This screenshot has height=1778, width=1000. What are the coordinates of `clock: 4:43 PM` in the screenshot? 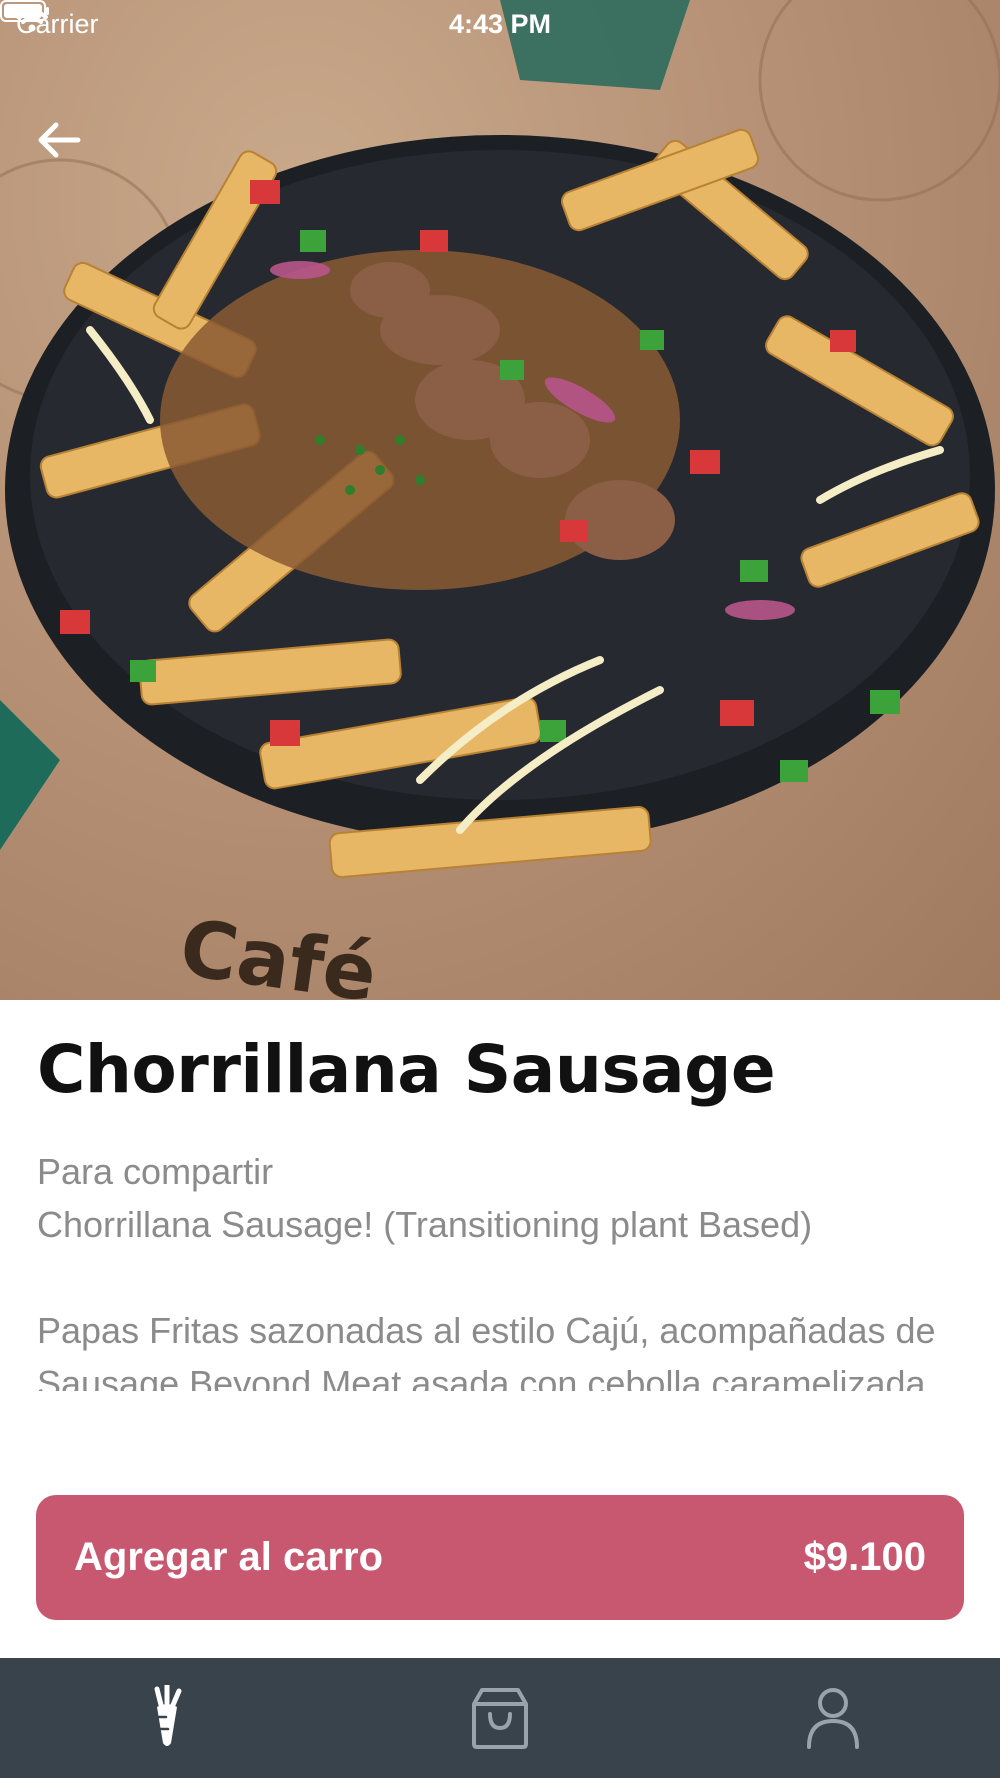 It's located at (500, 24).